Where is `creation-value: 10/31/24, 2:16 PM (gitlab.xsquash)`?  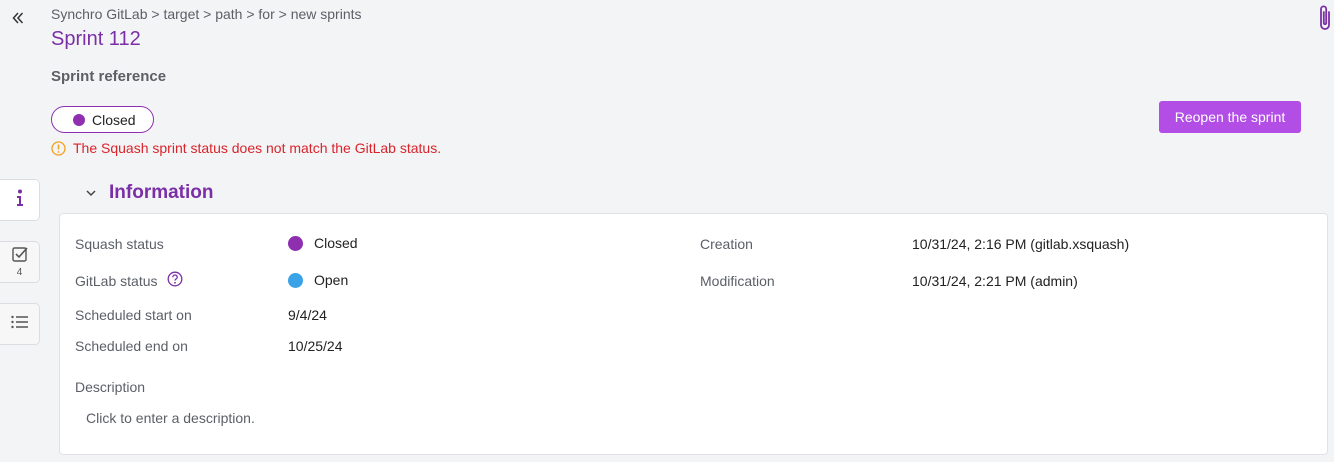 creation-value: 10/31/24, 2:16 PM (gitlab.xsquash) is located at coordinates (1021, 244).